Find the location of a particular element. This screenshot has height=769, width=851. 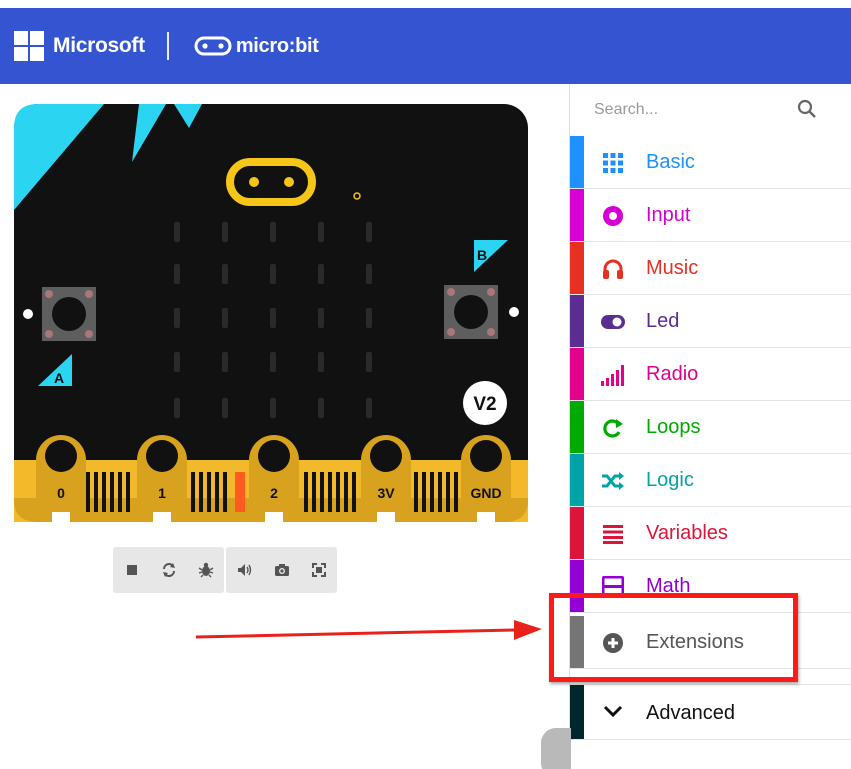

category-logic: Logic is located at coordinates (710, 480).